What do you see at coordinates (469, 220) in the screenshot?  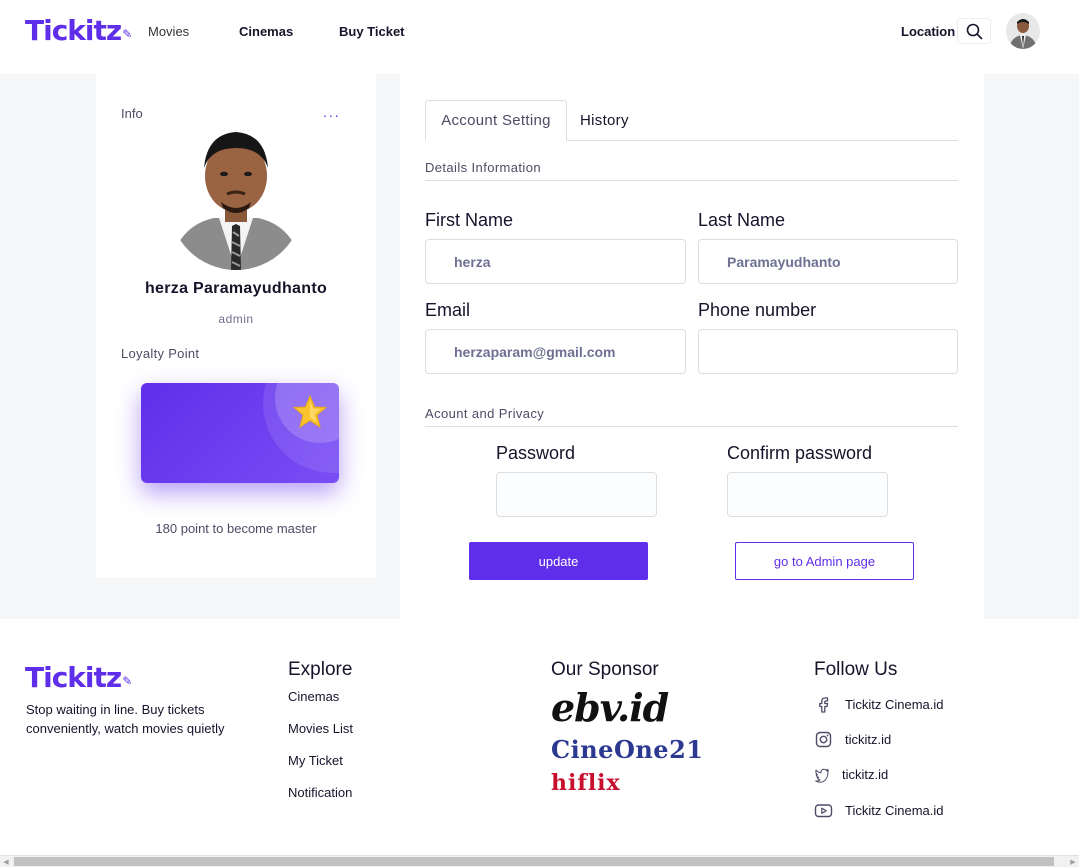 I see `first-name-label: First Name` at bounding box center [469, 220].